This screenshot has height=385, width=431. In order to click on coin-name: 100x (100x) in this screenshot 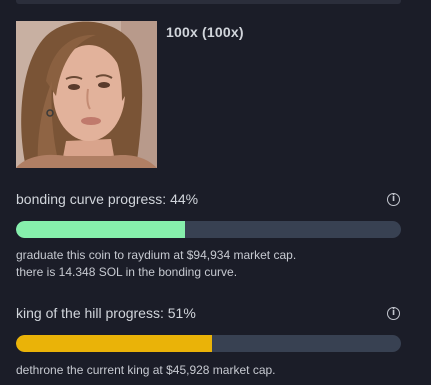, I will do `click(205, 32)`.